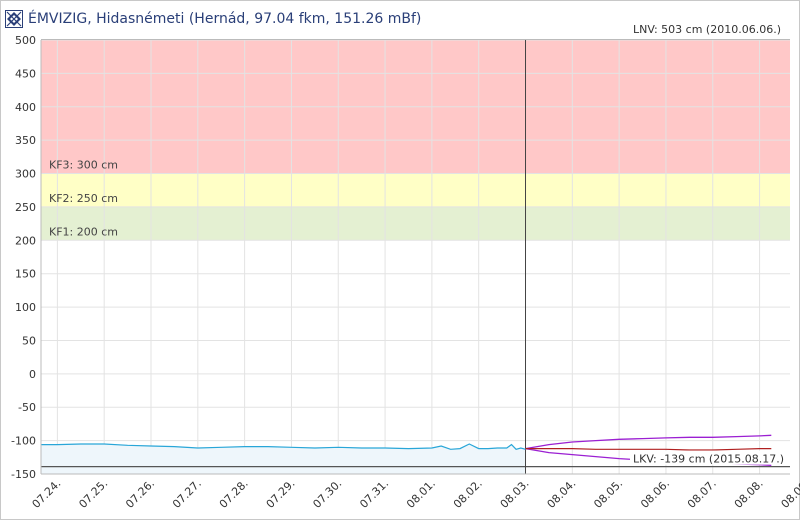  I want to click on lkv-reference-label: LKV: -139 cm (2015.08.17.), so click(708, 459).